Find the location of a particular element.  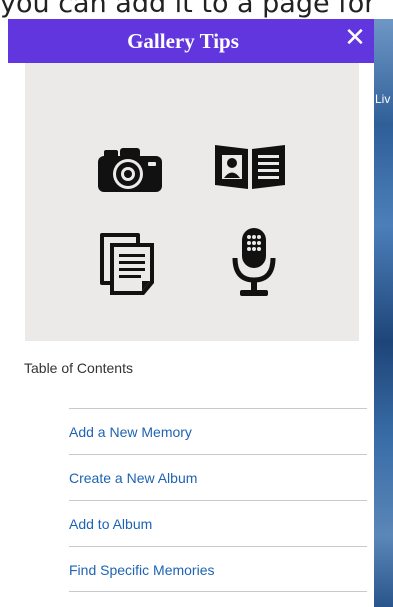

toc-link-create-new-album: Create a New Album is located at coordinates (218, 477).